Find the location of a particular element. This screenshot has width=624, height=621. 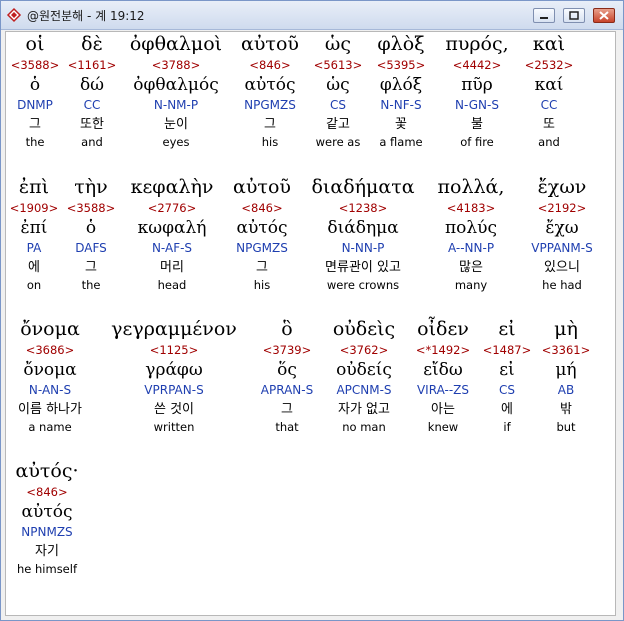

strong-number: <1161> is located at coordinates (92, 65).